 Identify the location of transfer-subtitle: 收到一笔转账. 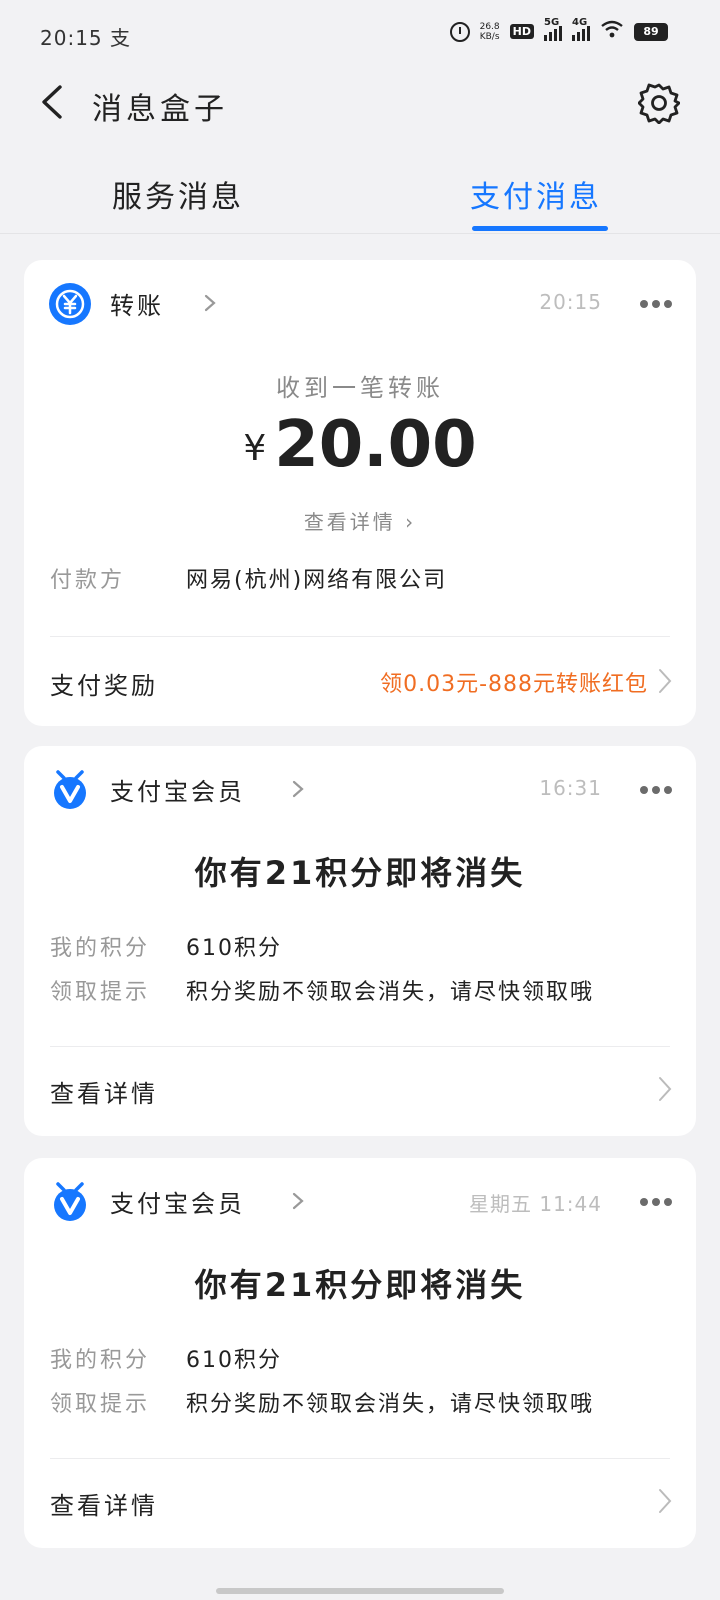
(360, 388).